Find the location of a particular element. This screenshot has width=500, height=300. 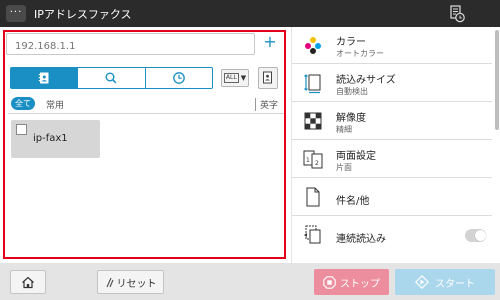

setting-color: カラー オートカラー is located at coordinates (392, 45).